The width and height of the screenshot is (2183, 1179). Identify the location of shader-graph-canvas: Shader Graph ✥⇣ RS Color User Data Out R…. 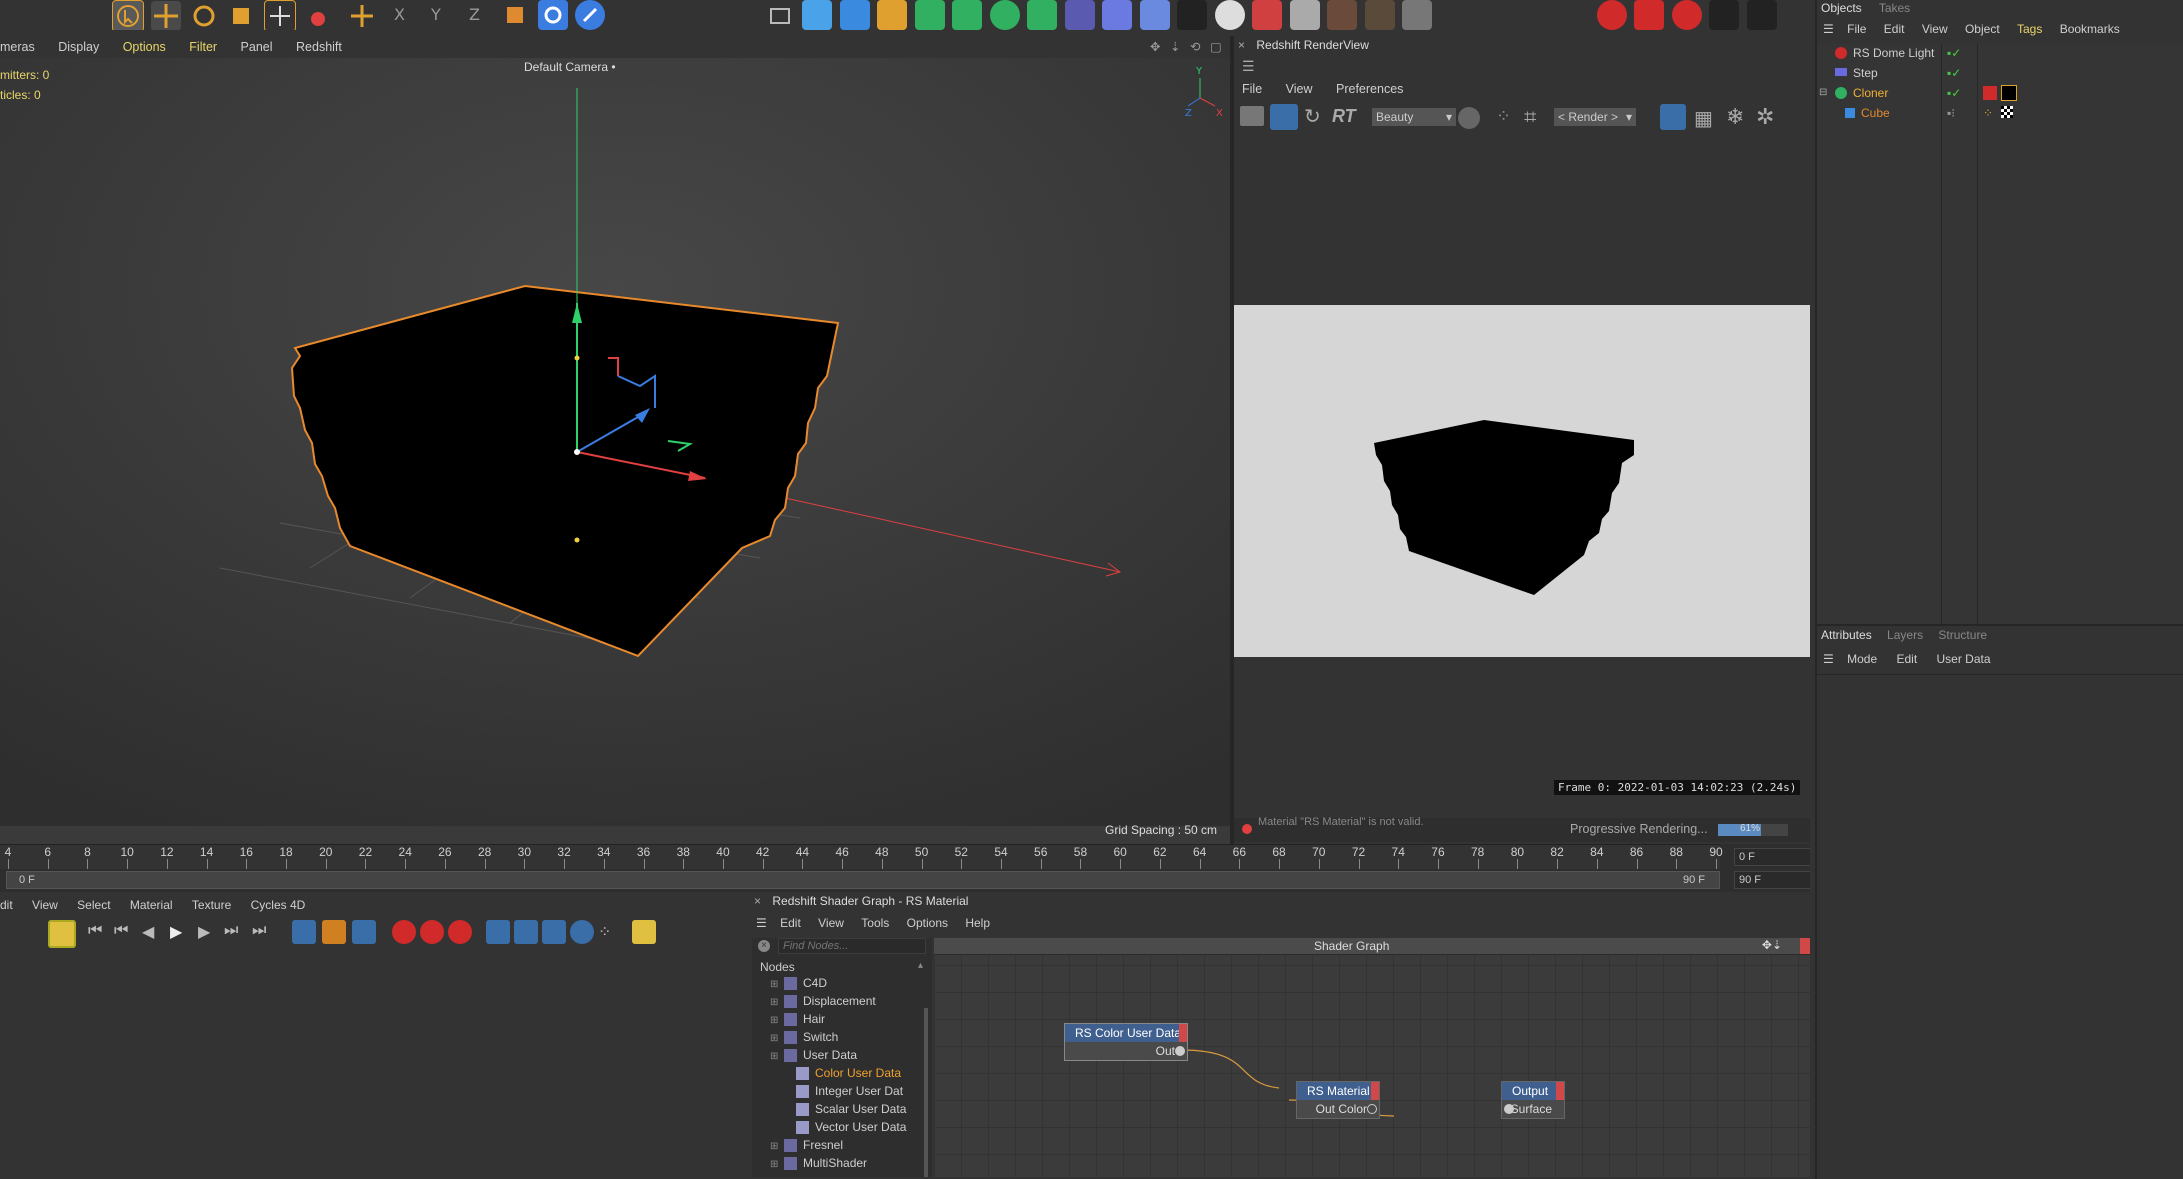
(1372, 1057).